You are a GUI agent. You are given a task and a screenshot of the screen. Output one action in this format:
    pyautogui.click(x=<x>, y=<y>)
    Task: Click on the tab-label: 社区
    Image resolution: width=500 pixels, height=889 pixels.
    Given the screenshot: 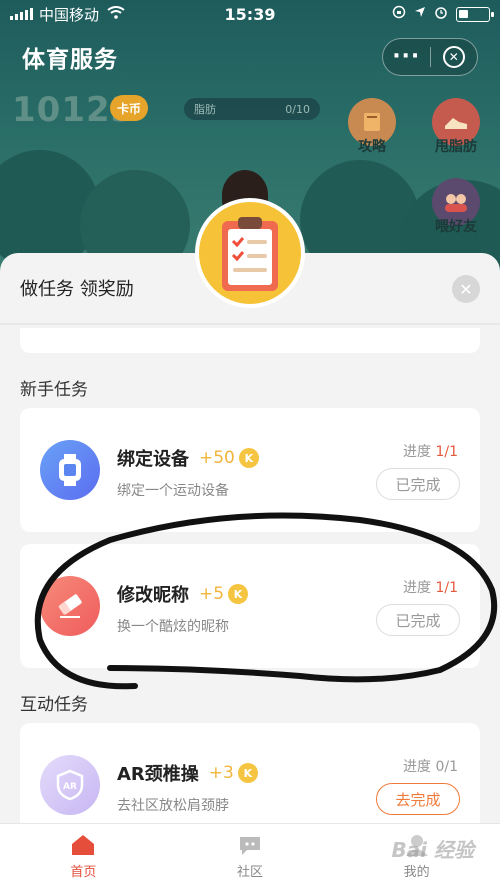 What is the action you would take?
    pyautogui.click(x=250, y=872)
    